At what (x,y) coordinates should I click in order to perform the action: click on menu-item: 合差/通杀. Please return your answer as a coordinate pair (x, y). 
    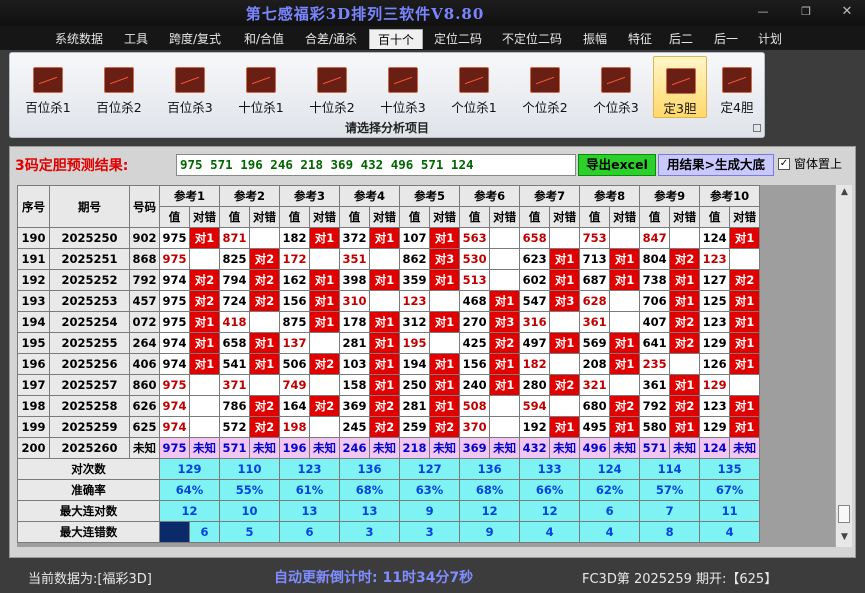
    Looking at the image, I should click on (331, 39).